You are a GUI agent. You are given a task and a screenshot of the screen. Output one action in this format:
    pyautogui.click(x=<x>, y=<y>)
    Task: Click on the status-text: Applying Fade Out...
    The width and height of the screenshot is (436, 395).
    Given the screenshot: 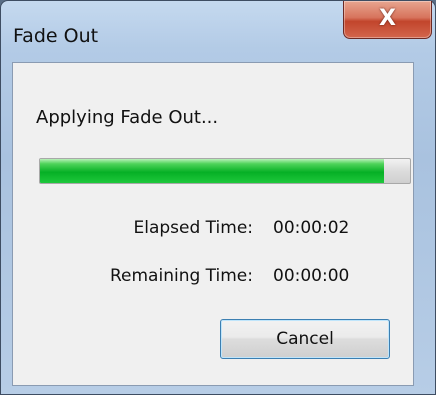 What is the action you would take?
    pyautogui.click(x=127, y=117)
    